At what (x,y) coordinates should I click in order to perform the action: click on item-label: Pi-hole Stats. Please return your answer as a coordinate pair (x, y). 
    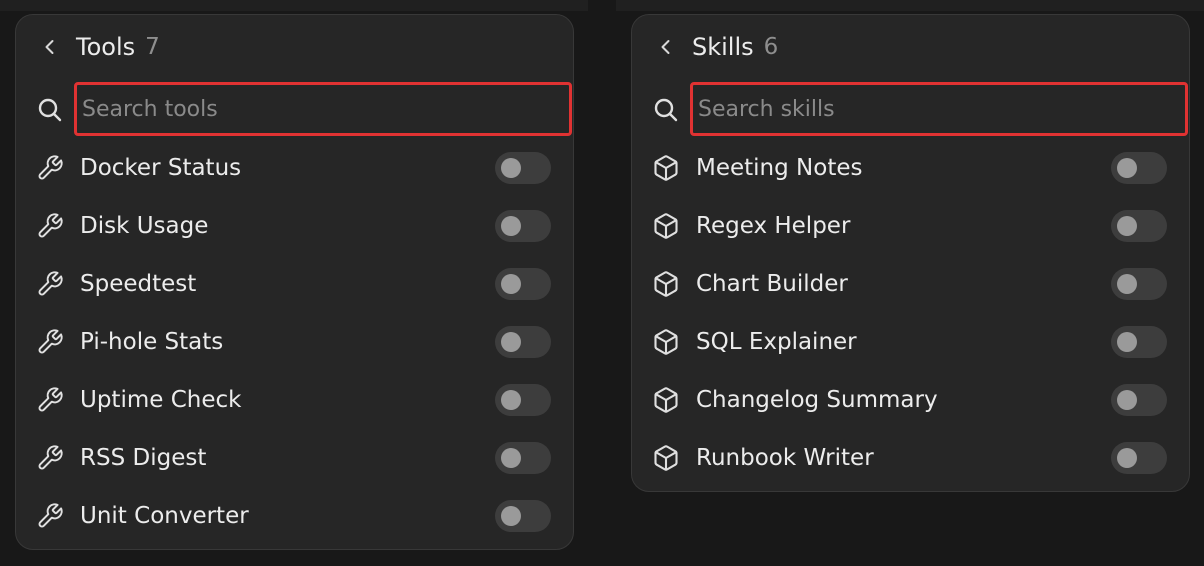
    Looking at the image, I should click on (152, 342).